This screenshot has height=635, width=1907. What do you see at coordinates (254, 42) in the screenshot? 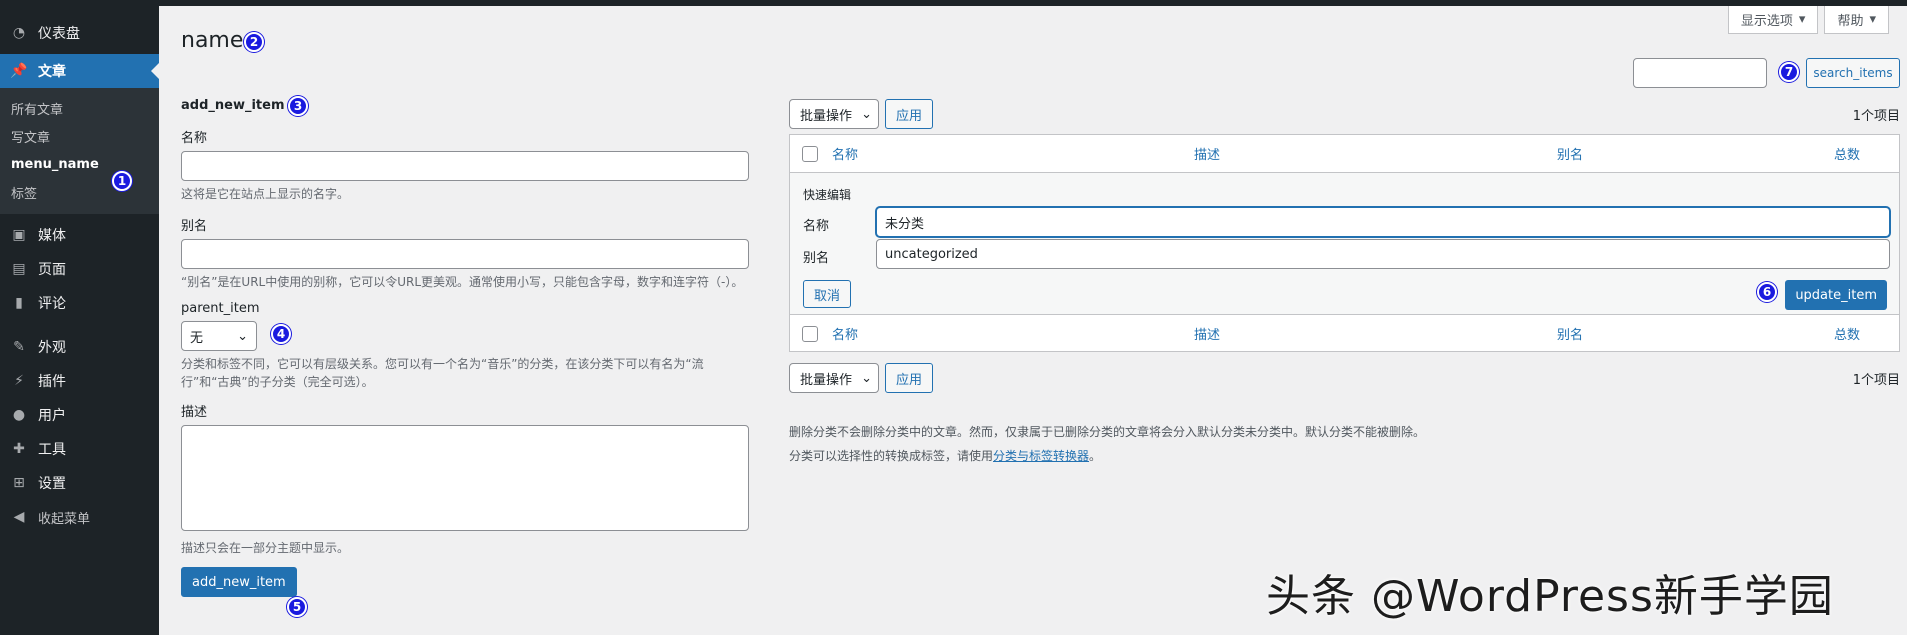
I see `annotation-badge: 2` at bounding box center [254, 42].